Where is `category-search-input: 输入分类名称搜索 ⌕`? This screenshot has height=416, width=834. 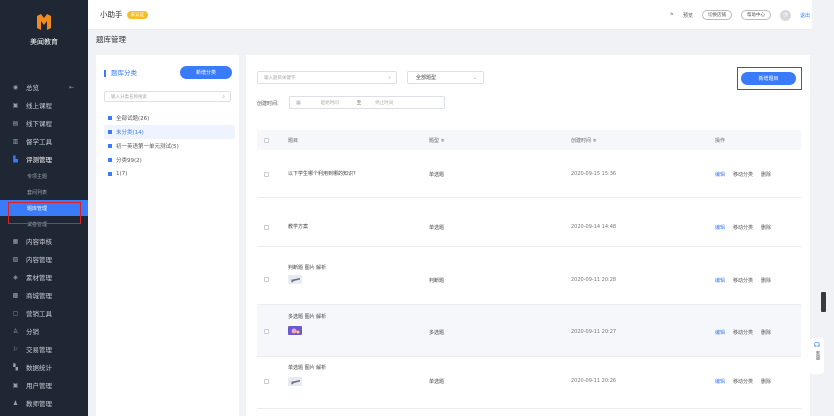
category-search-input: 输入分类名称搜索 ⌕ is located at coordinates (167, 96).